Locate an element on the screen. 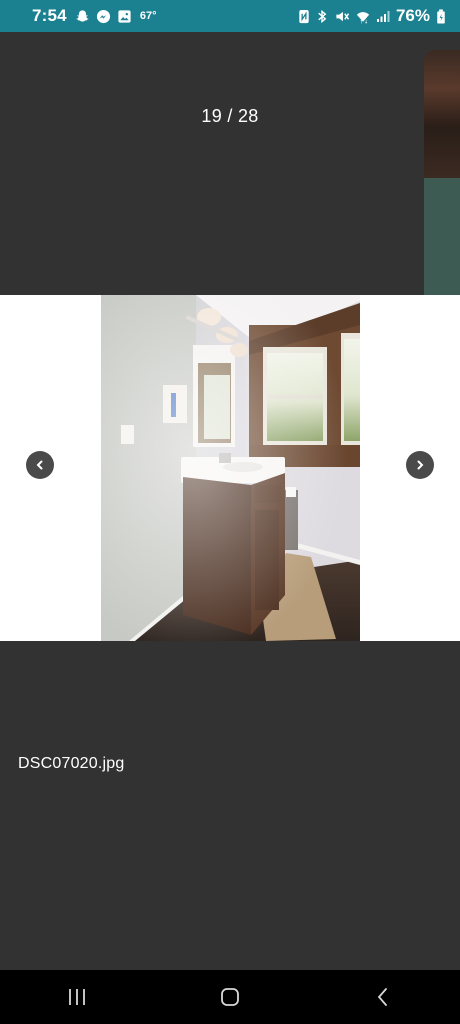  bluetooth-icon is located at coordinates (322, 16).